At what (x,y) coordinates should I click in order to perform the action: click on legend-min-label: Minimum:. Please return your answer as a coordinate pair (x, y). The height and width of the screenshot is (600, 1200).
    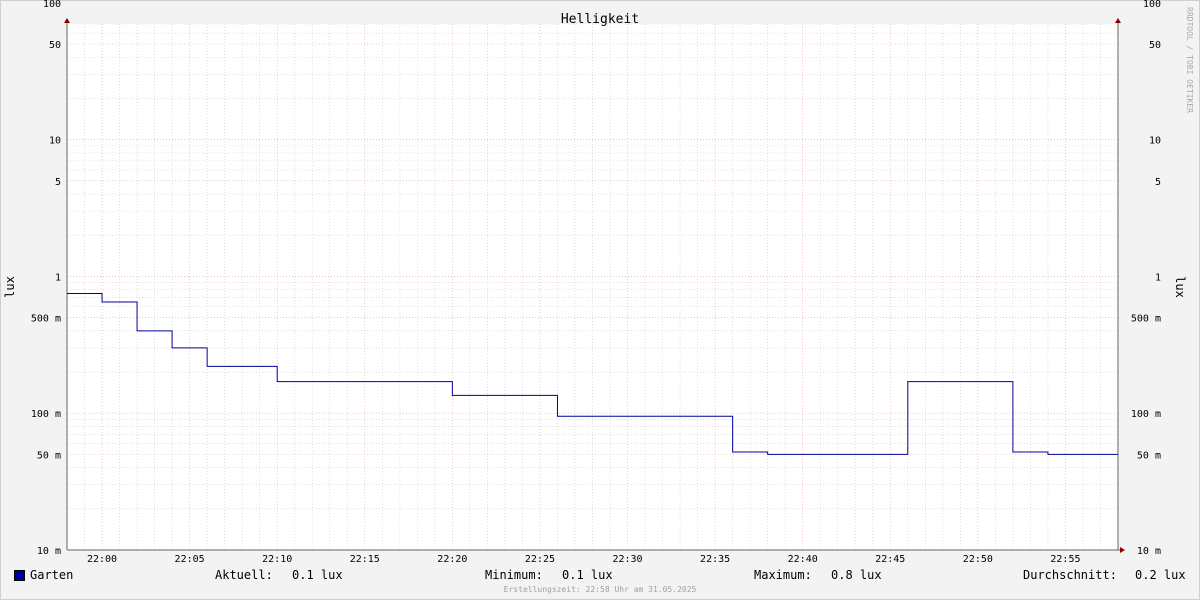
    Looking at the image, I should click on (514, 575).